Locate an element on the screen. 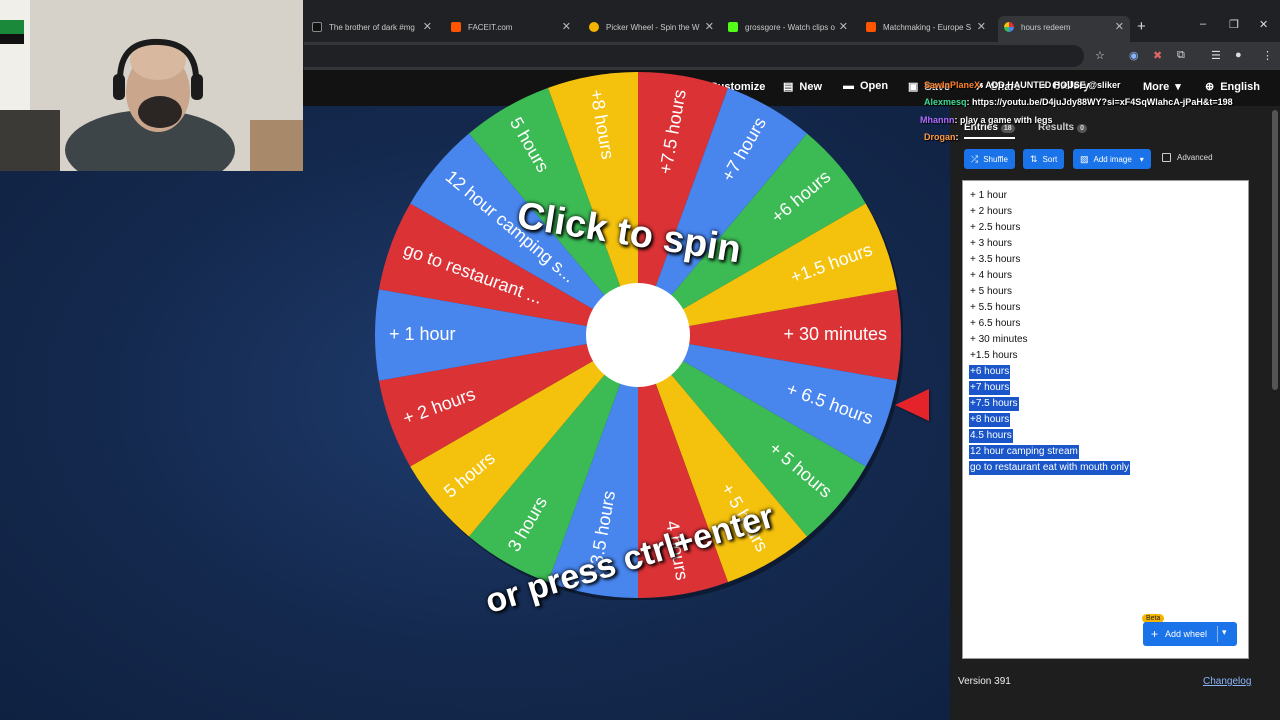  wheel-center-hub is located at coordinates (638, 335).